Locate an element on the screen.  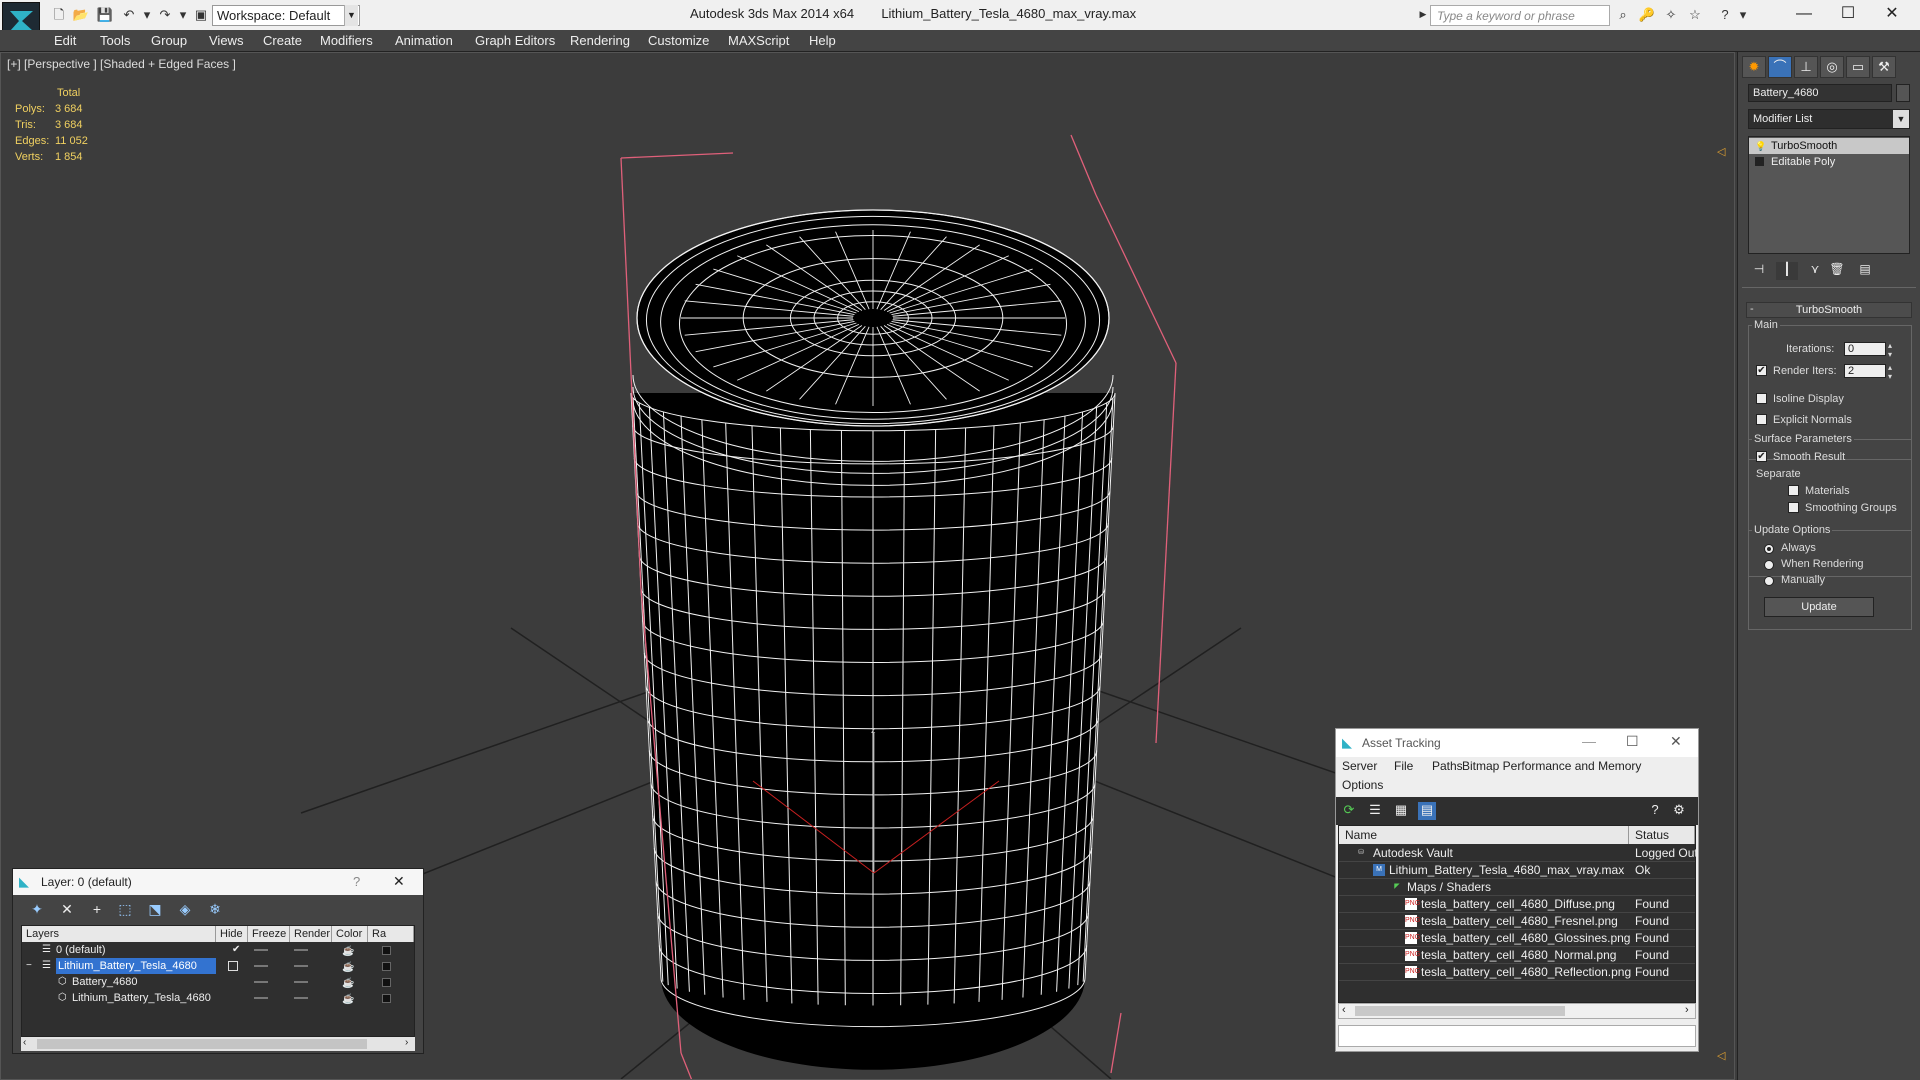
menu-tools: Tools is located at coordinates (115, 40).